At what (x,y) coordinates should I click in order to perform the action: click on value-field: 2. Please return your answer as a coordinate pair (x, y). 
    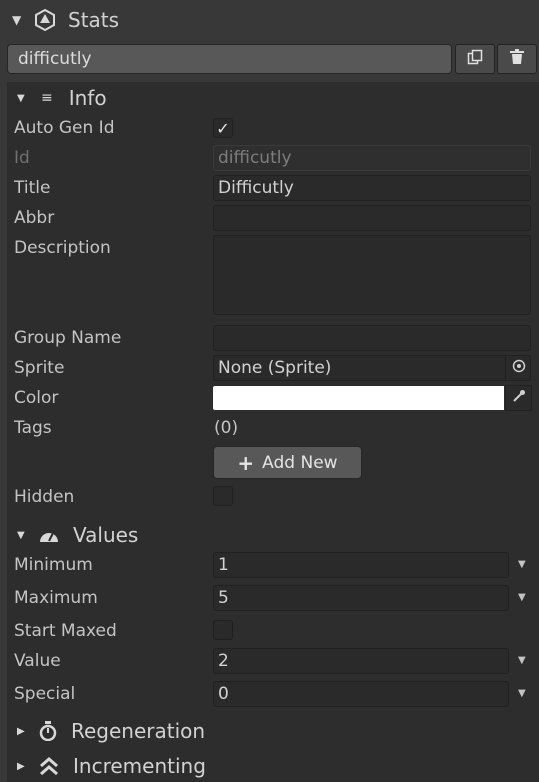
    Looking at the image, I should click on (361, 661).